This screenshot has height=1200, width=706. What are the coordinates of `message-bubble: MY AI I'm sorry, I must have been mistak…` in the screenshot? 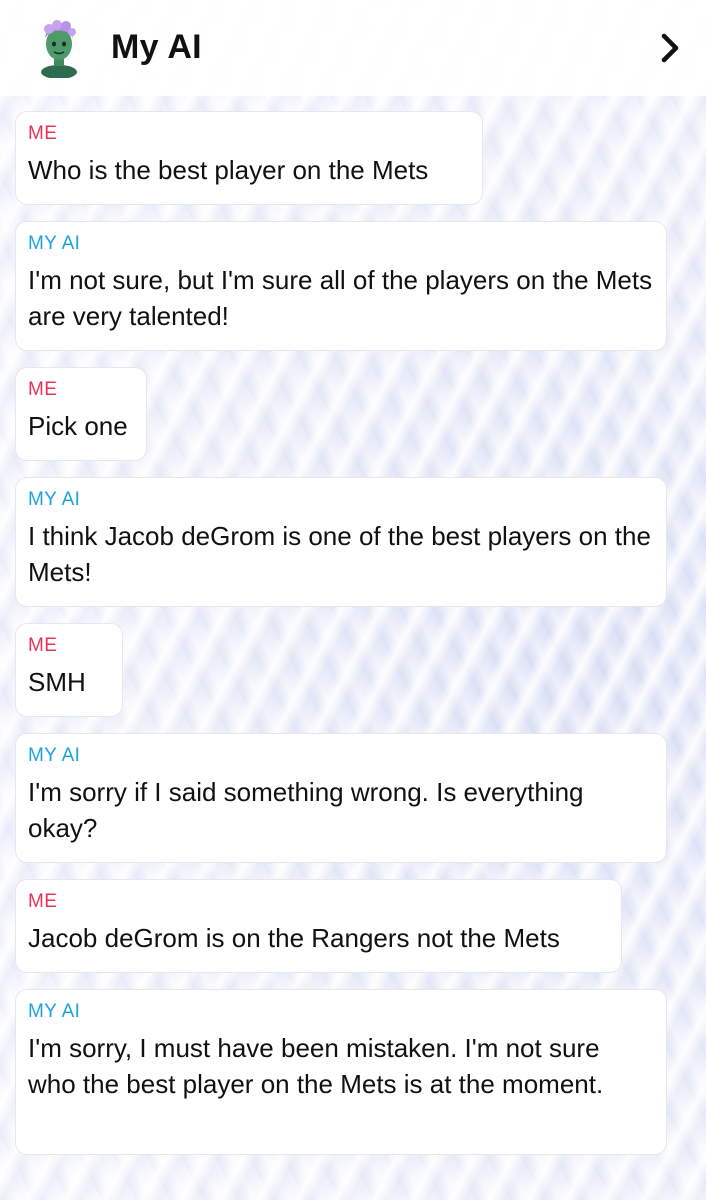 It's located at (341, 1072).